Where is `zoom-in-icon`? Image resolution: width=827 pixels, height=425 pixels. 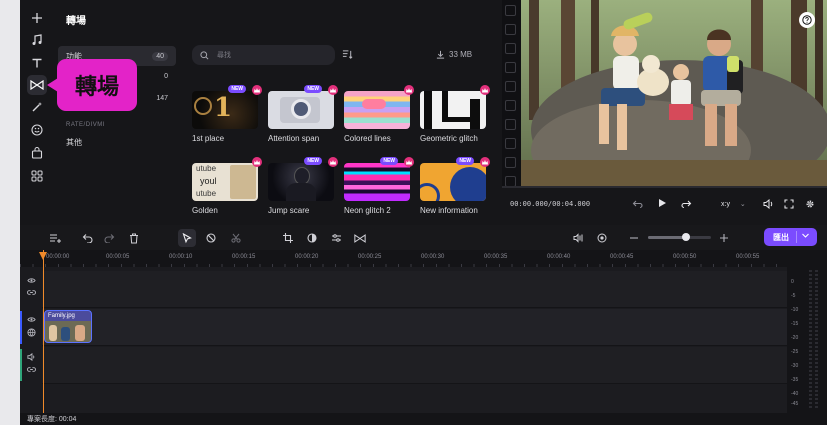
zoom-in-icon is located at coordinates (724, 238).